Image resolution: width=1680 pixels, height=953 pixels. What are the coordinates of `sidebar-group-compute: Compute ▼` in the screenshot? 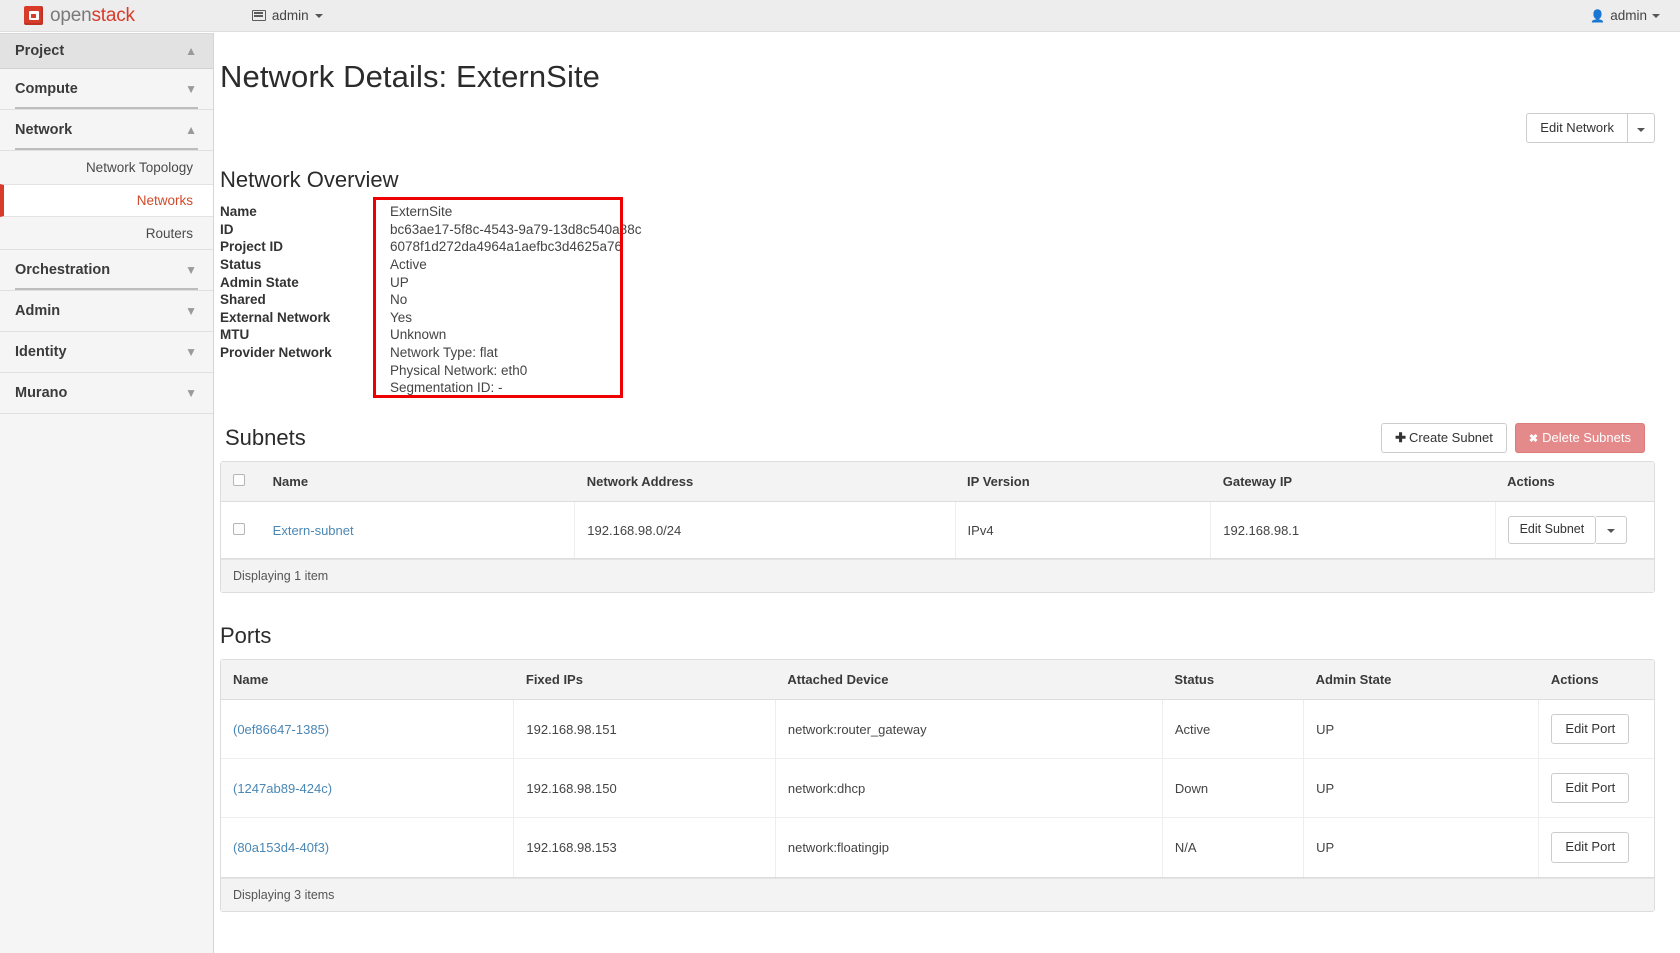 It's located at (106, 89).